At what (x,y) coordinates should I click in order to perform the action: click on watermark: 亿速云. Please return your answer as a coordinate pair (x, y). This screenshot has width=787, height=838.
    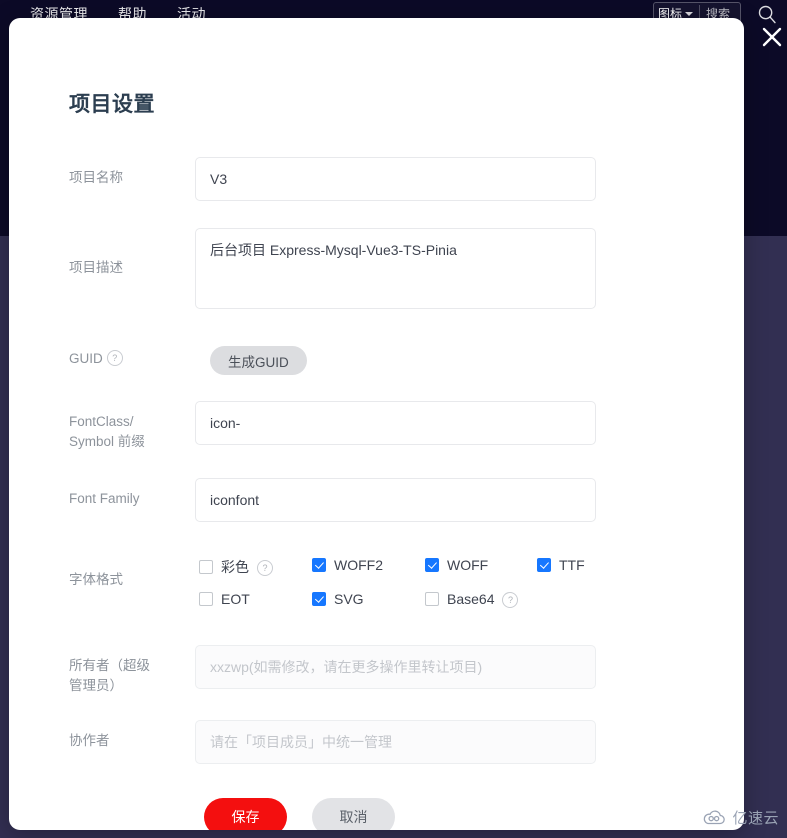
    Looking at the image, I should click on (740, 817).